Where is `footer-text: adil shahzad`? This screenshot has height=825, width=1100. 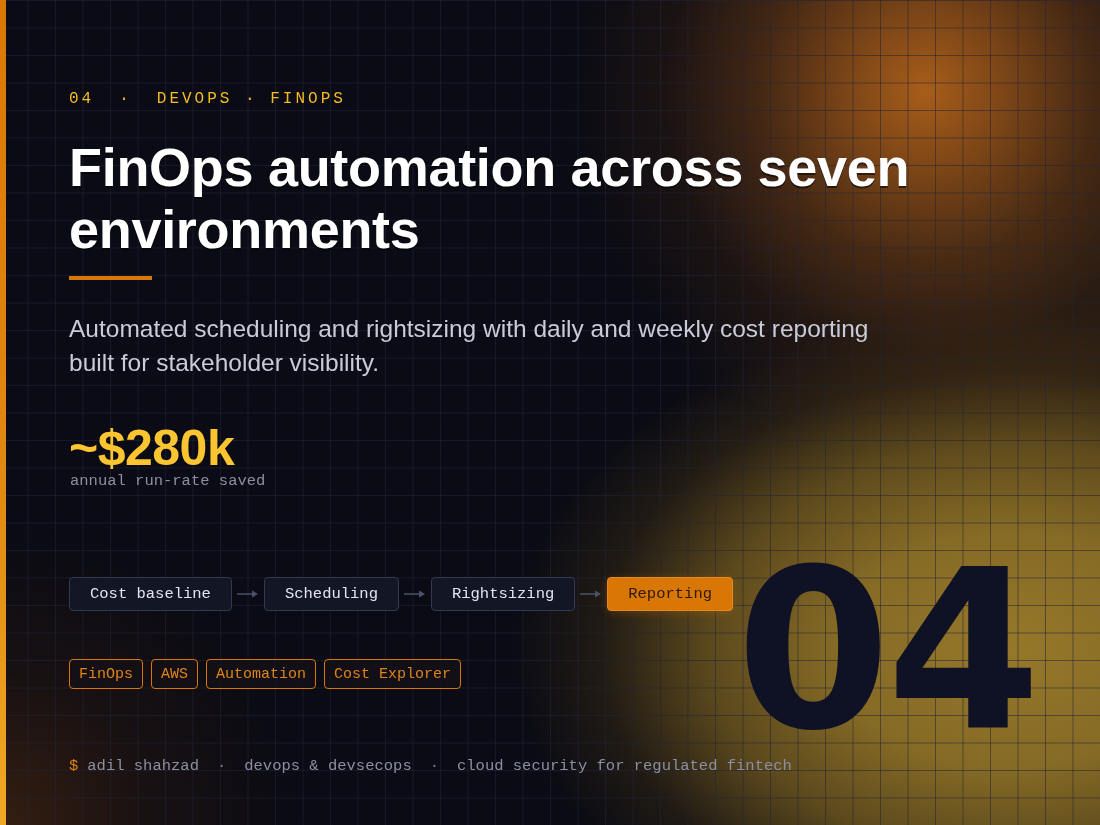 footer-text: adil shahzad is located at coordinates (143, 766).